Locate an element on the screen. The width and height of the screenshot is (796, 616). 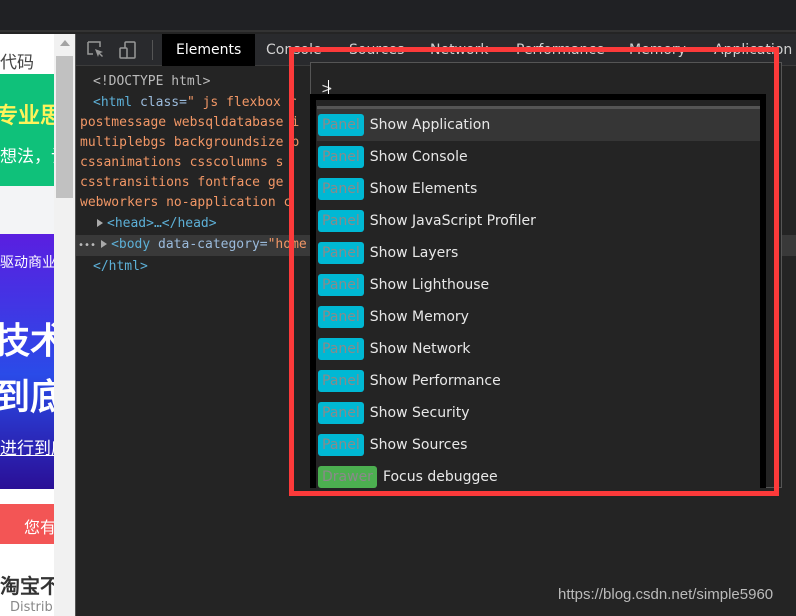
banner-main-line: 技术 is located at coordinates (28, 341).